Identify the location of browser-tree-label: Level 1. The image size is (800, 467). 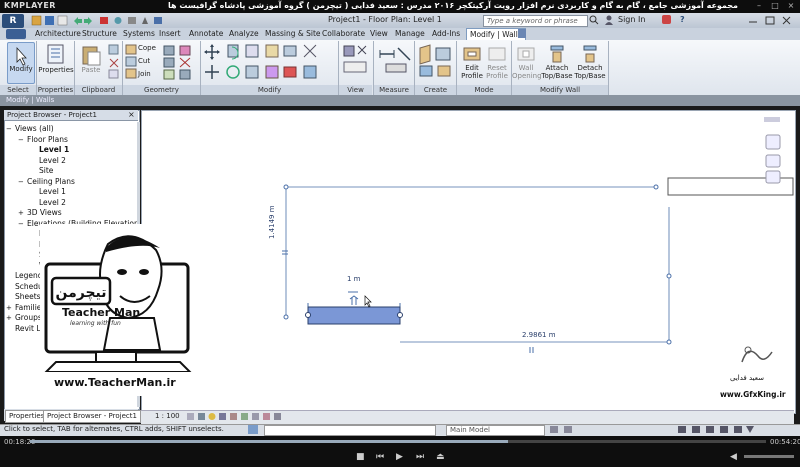
(52, 191).